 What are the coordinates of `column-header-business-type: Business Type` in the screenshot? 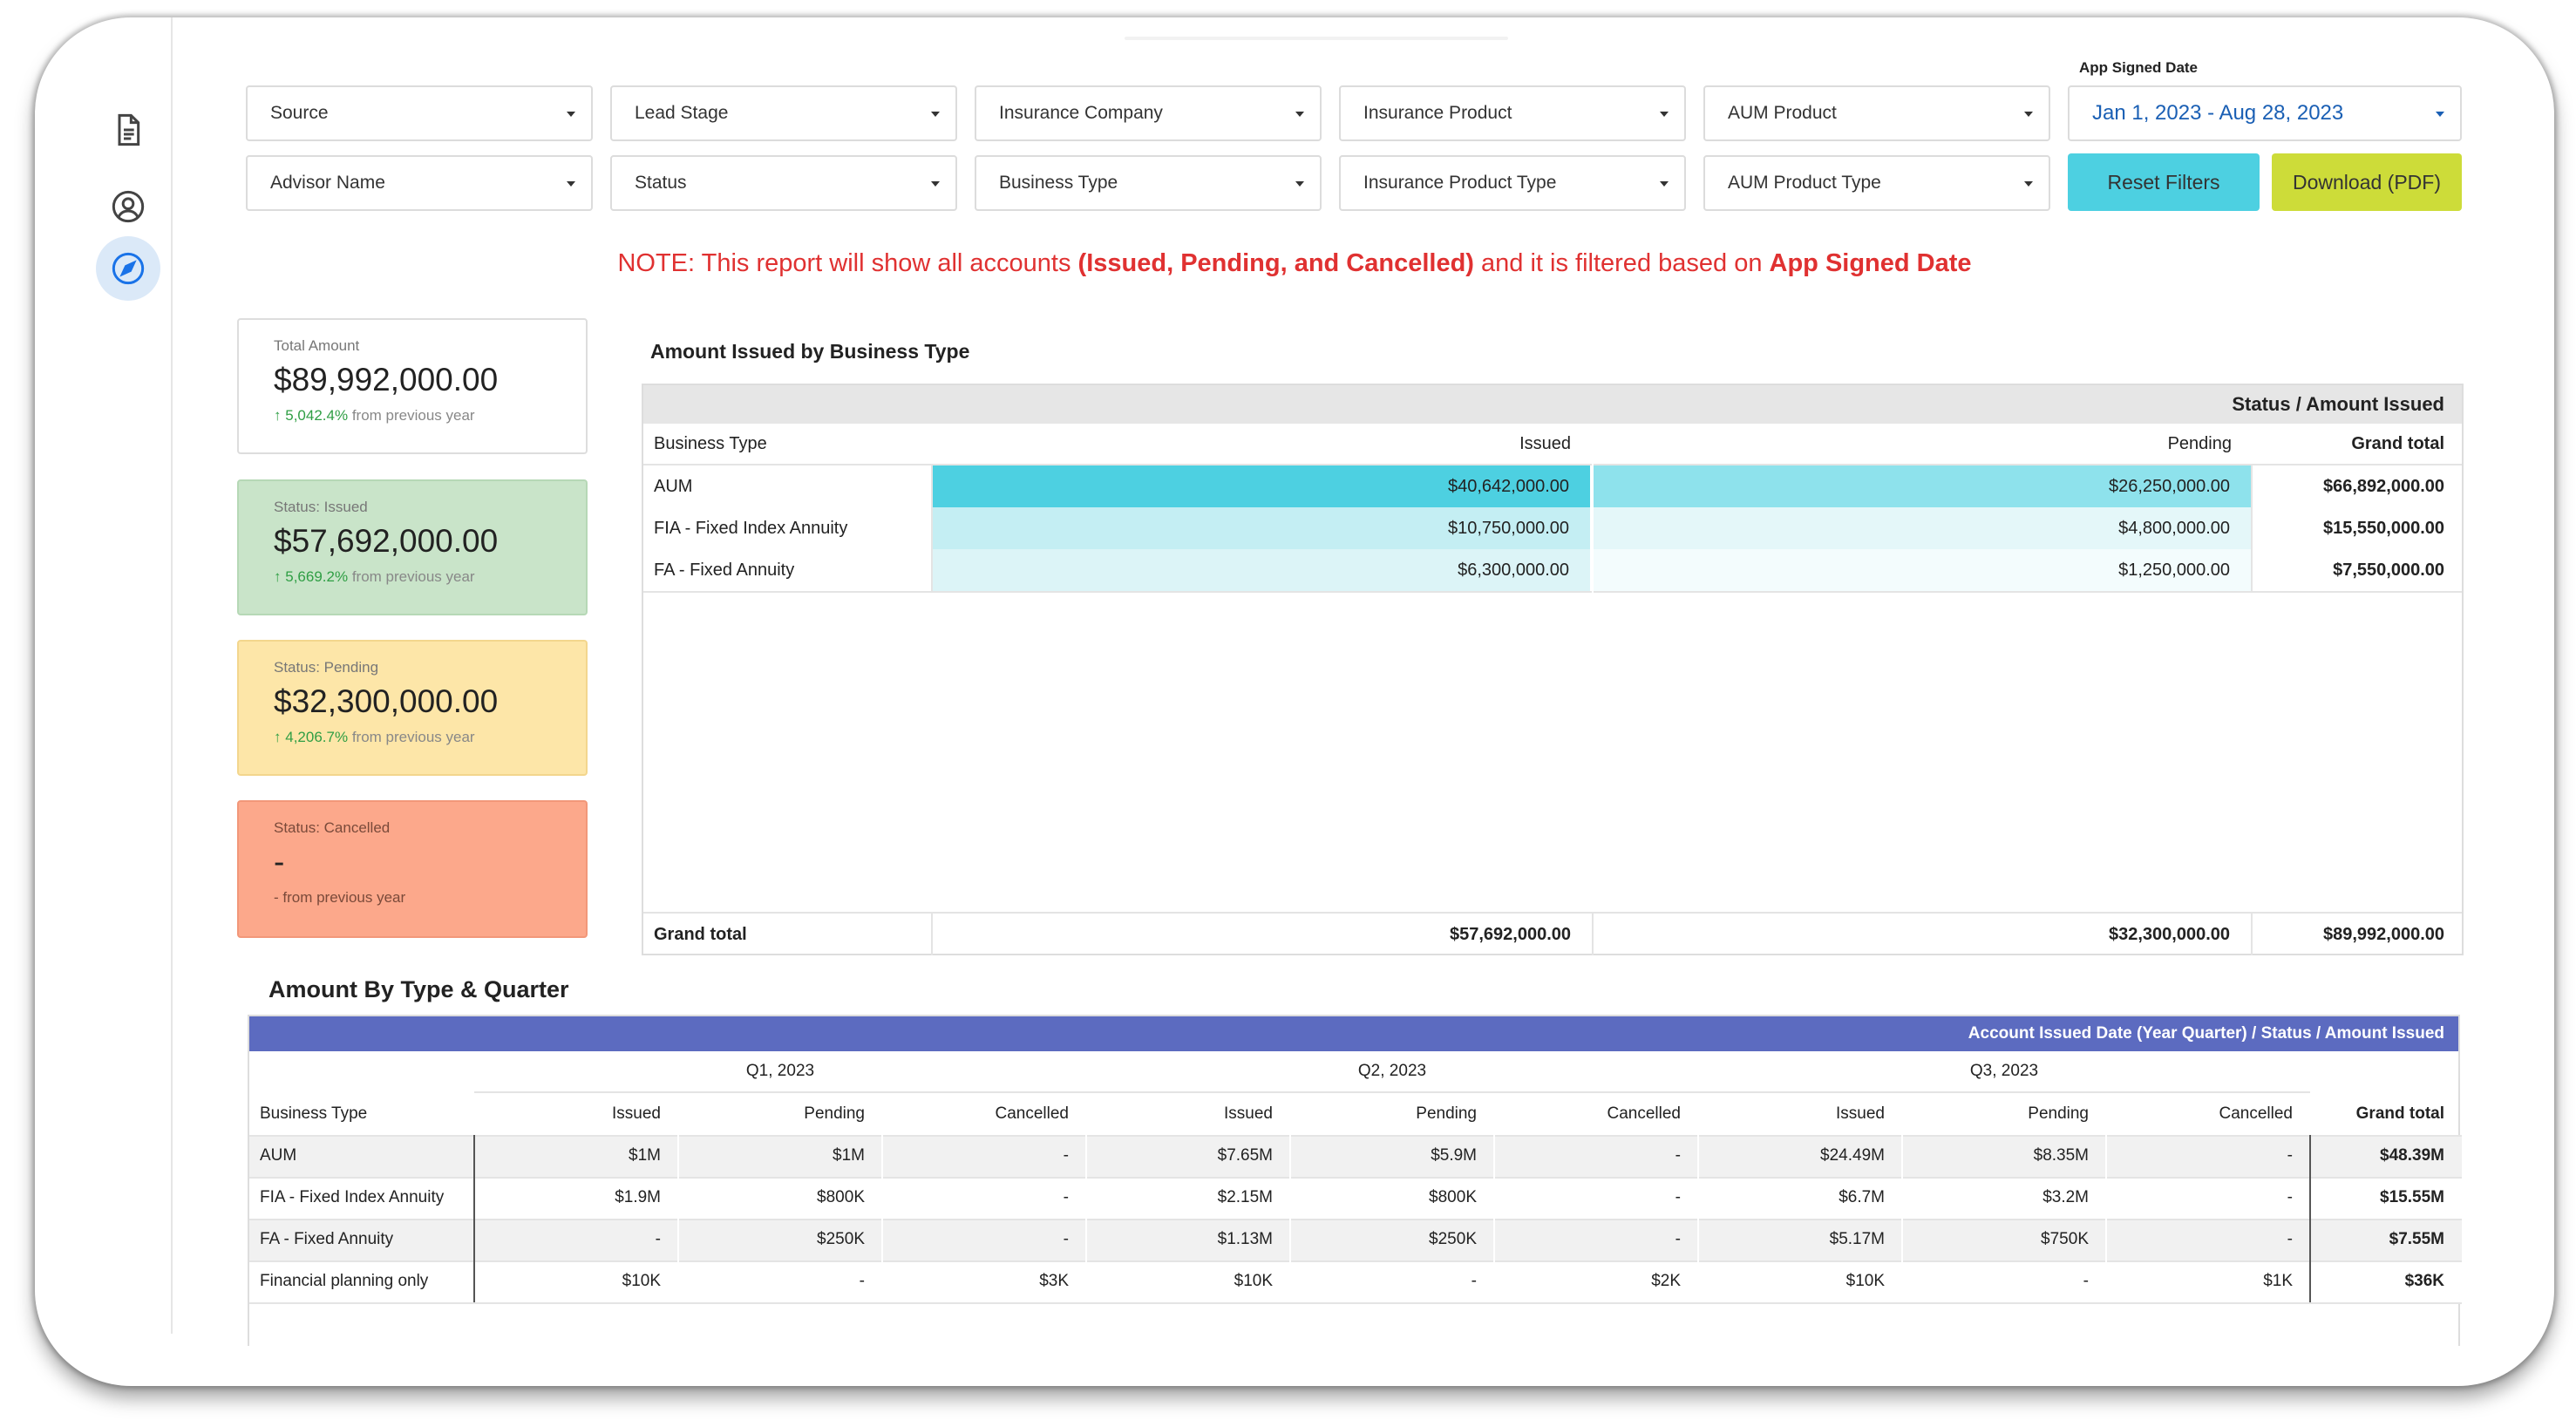 It's located at (711, 443).